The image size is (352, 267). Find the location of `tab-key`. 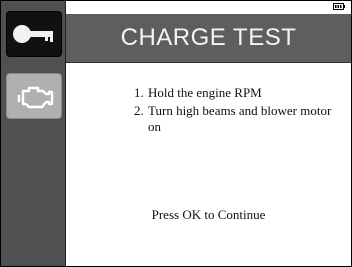

tab-key is located at coordinates (34, 34).